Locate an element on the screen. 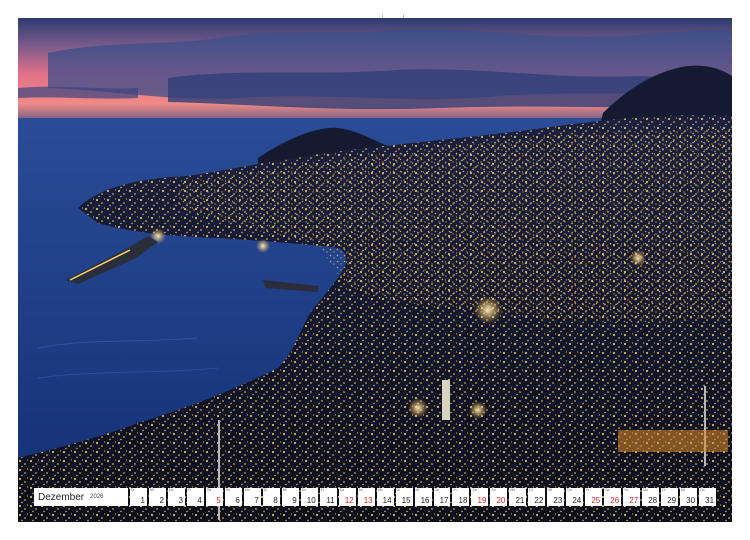  day-cell: Di 22 is located at coordinates (537, 497).